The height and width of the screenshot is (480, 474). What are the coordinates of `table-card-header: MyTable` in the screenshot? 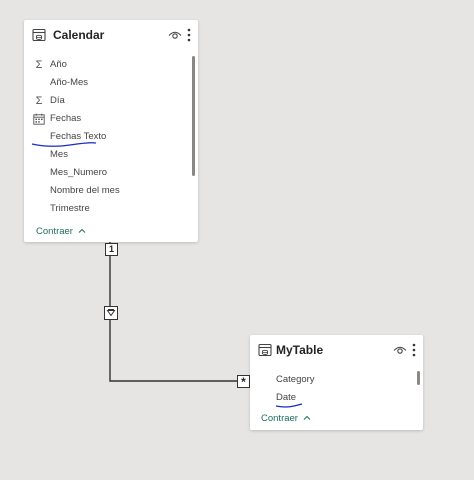 It's located at (336, 350).